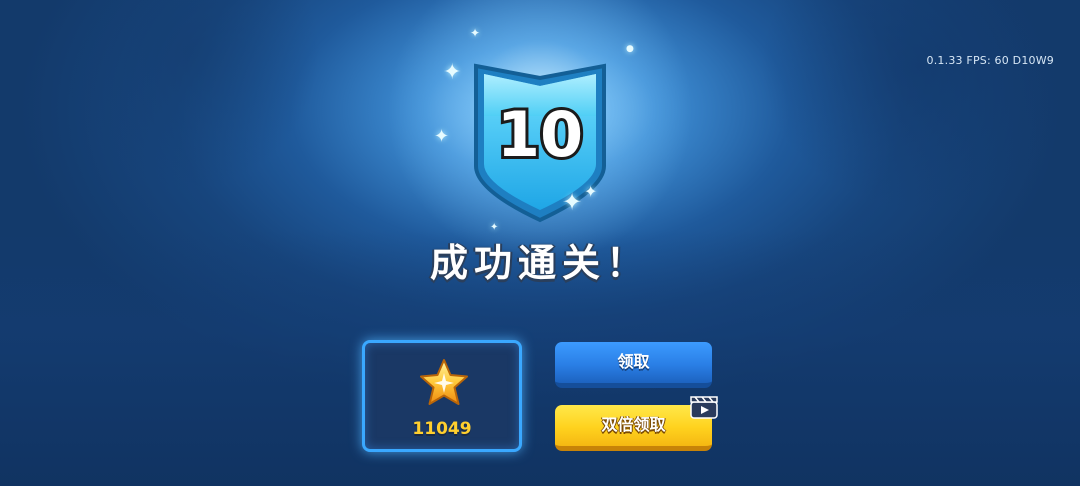  Describe the element at coordinates (444, 382) in the screenshot. I see `star-icon` at that location.